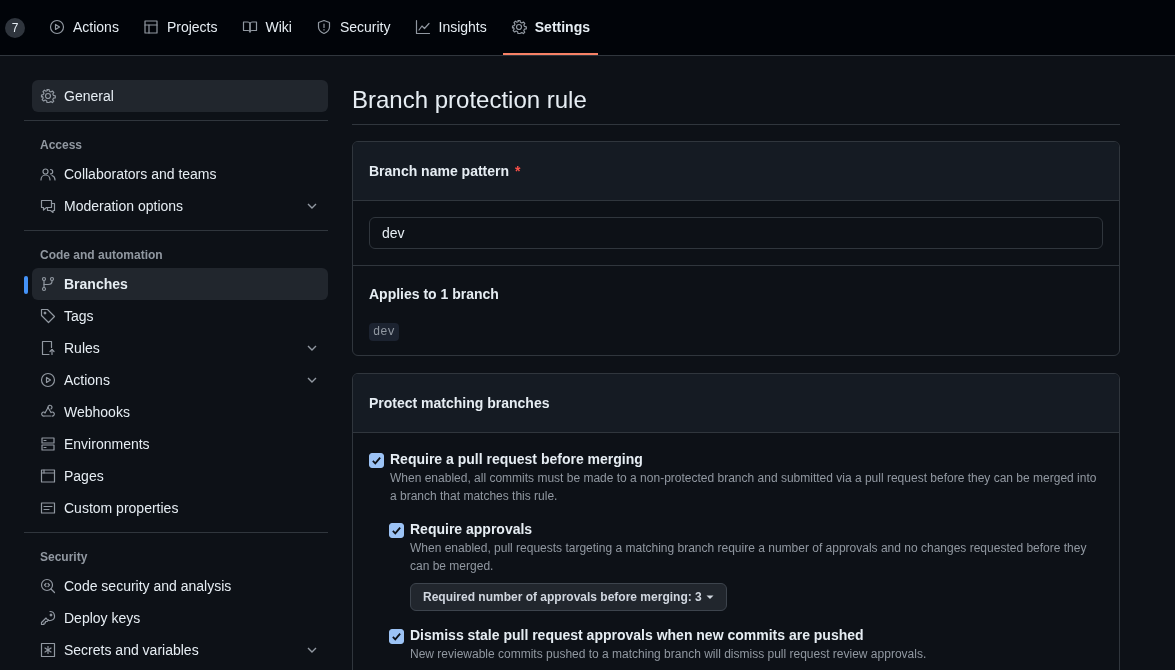  Describe the element at coordinates (48, 174) in the screenshot. I see `people-icon` at that location.